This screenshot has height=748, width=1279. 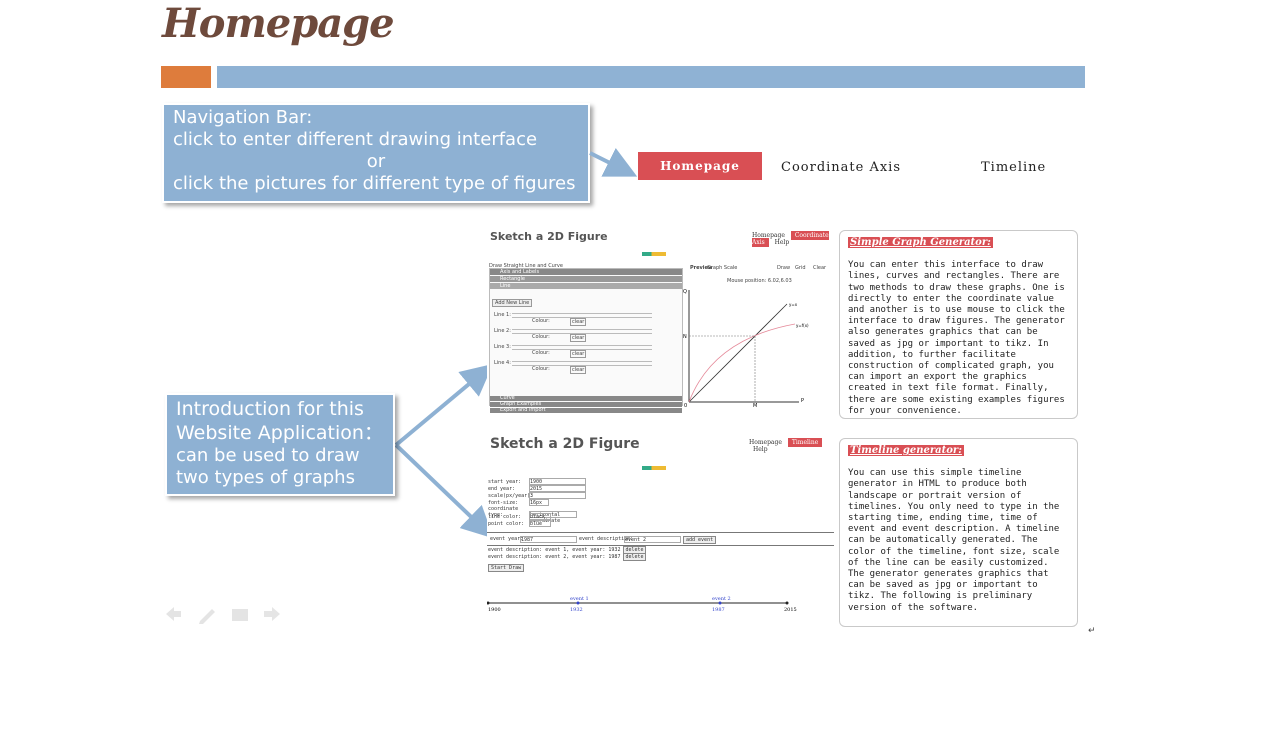 I want to click on clear-graph-button: Clear, so click(x=819, y=268).